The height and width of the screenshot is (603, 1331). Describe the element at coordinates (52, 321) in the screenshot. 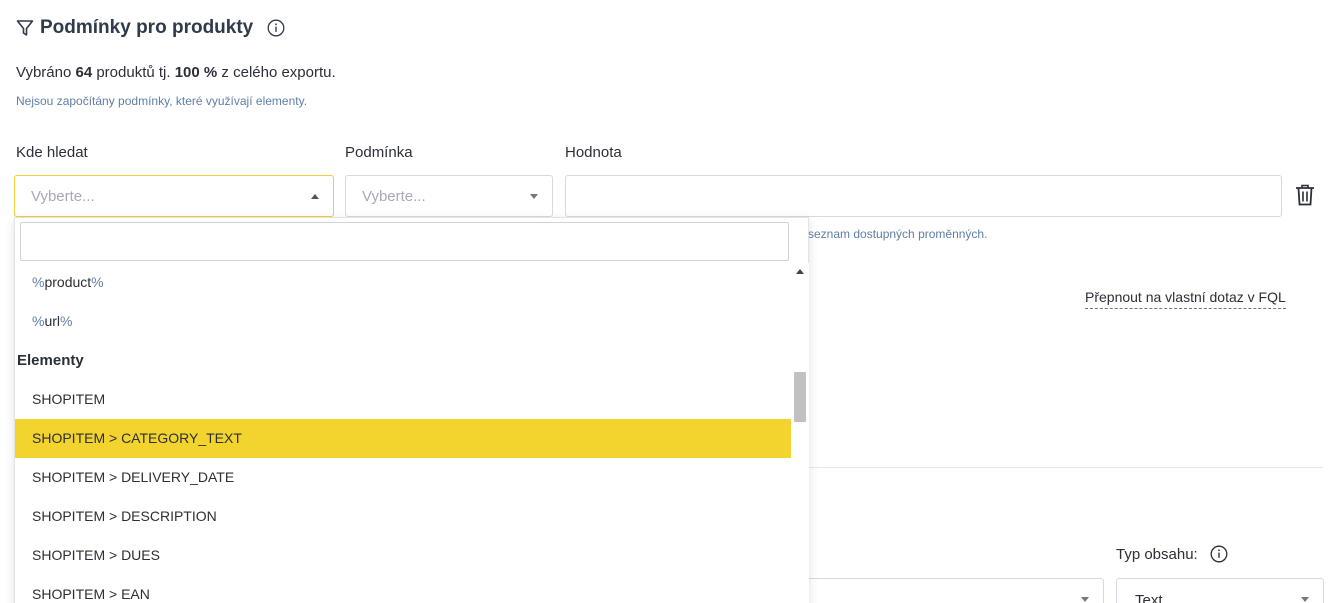

I see `var-name: url` at that location.